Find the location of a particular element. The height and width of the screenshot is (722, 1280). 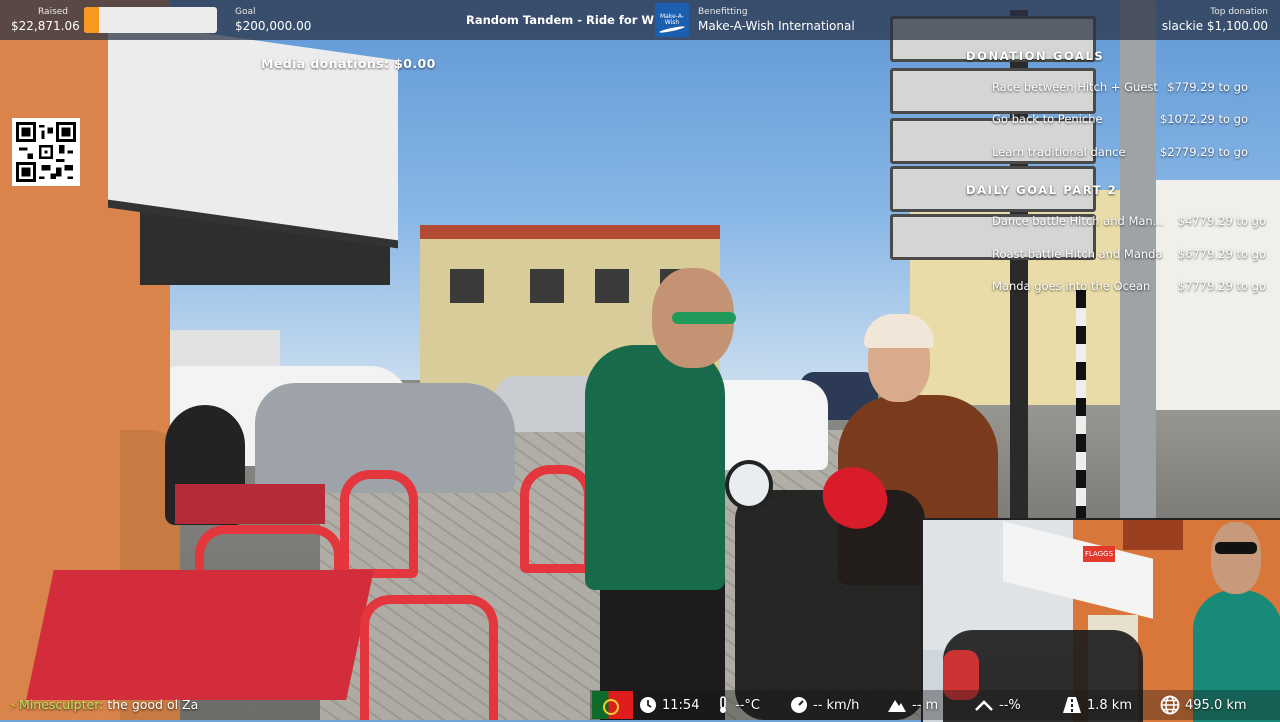

chat-username: Minesculpter: is located at coordinates (61, 704).